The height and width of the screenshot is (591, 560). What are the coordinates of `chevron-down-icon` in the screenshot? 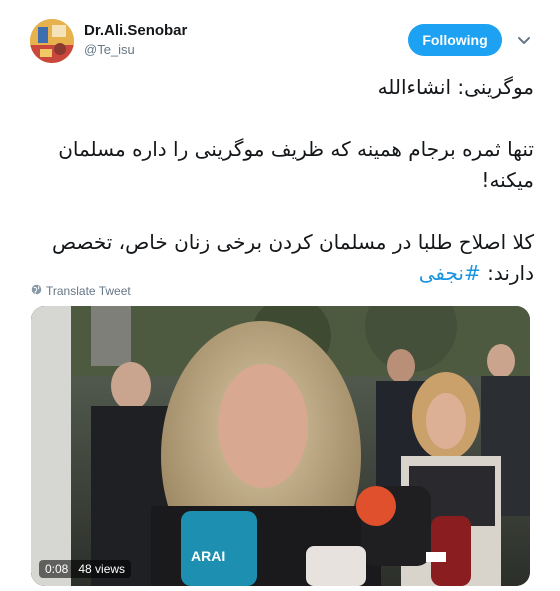 It's located at (524, 40).